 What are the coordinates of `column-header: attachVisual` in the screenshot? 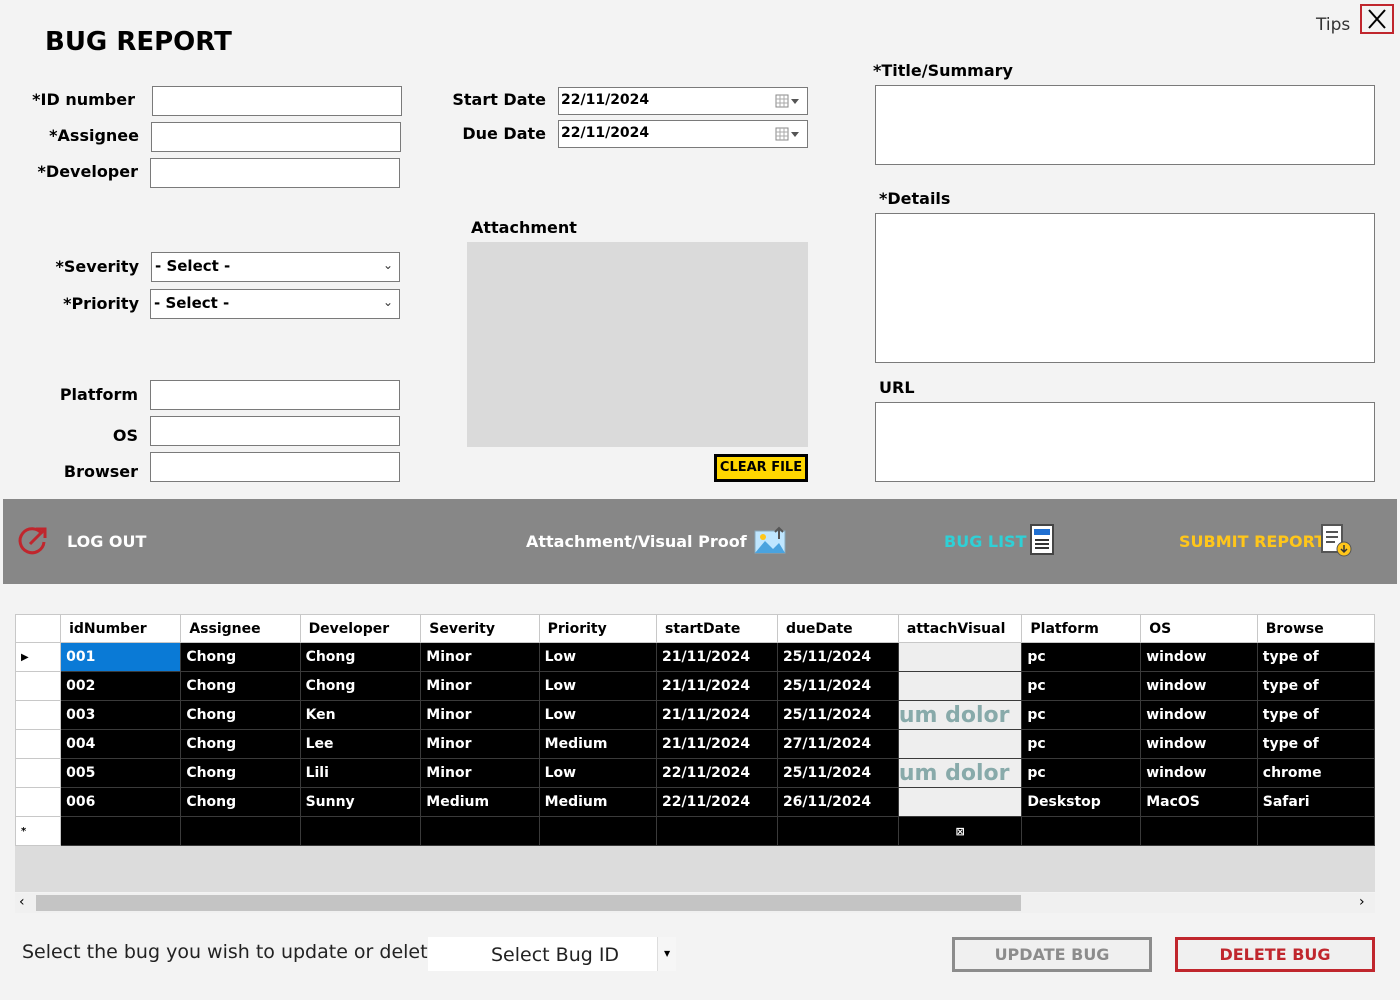 It's located at (960, 628).